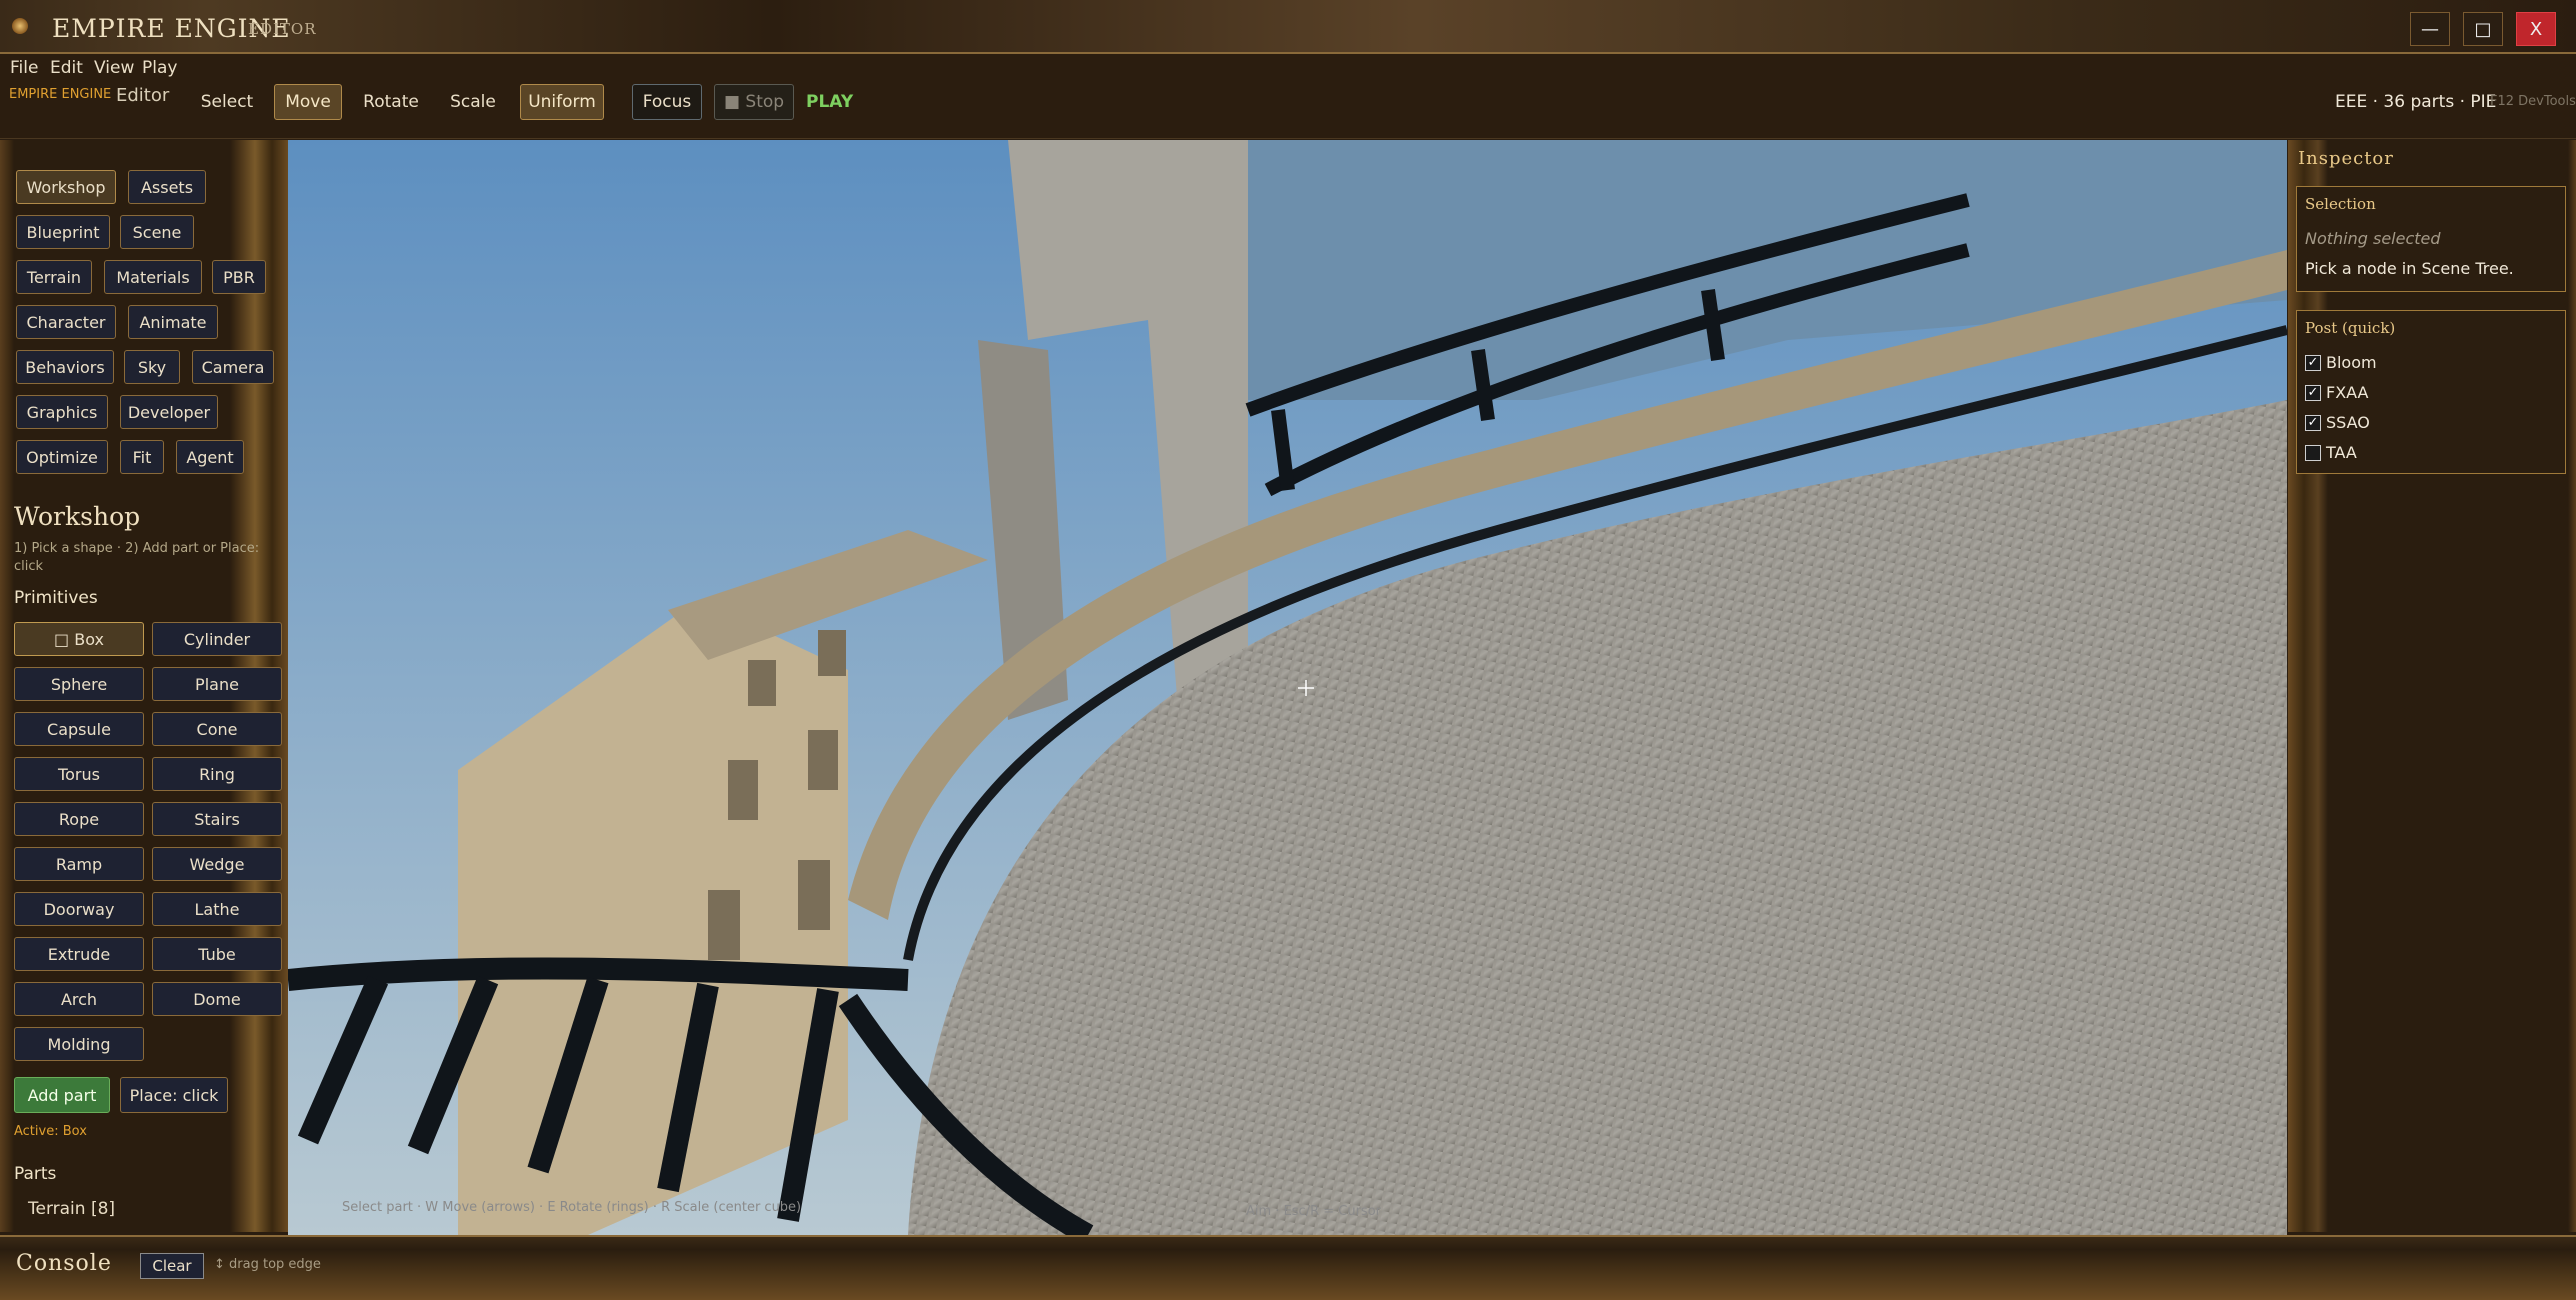 The width and height of the screenshot is (2576, 1300). What do you see at coordinates (233, 367) in the screenshot?
I see `tab-camera: Camera` at bounding box center [233, 367].